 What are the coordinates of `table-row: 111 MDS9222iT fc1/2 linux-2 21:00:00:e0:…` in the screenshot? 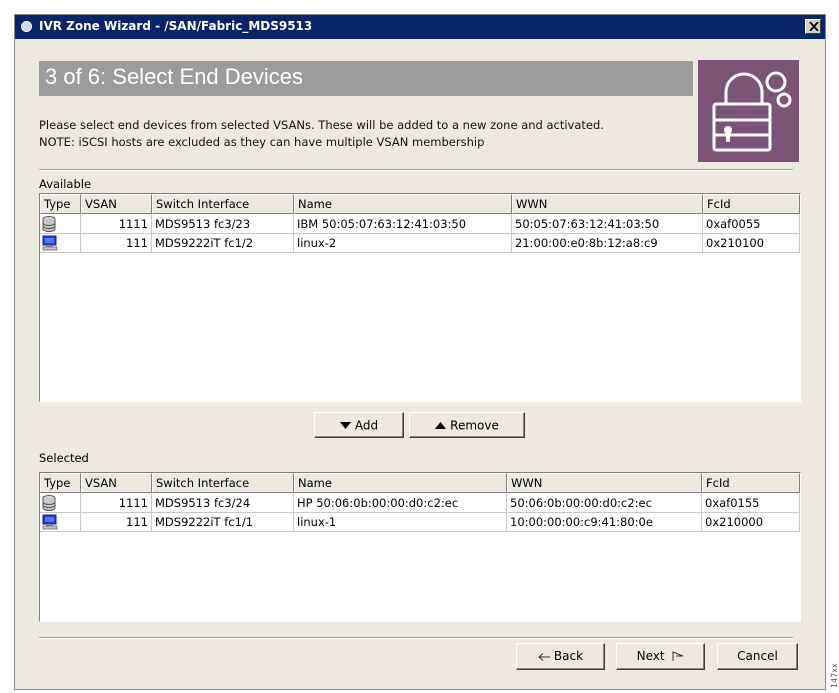 It's located at (420, 243).